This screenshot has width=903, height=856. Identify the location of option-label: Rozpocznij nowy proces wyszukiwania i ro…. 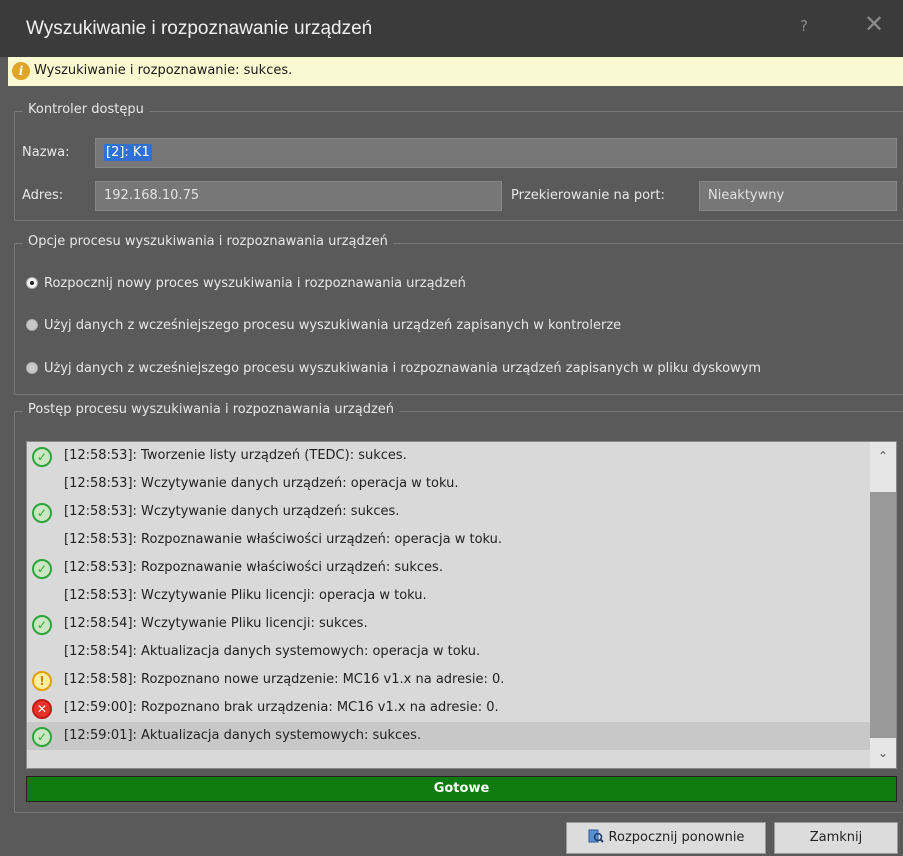
(255, 283).